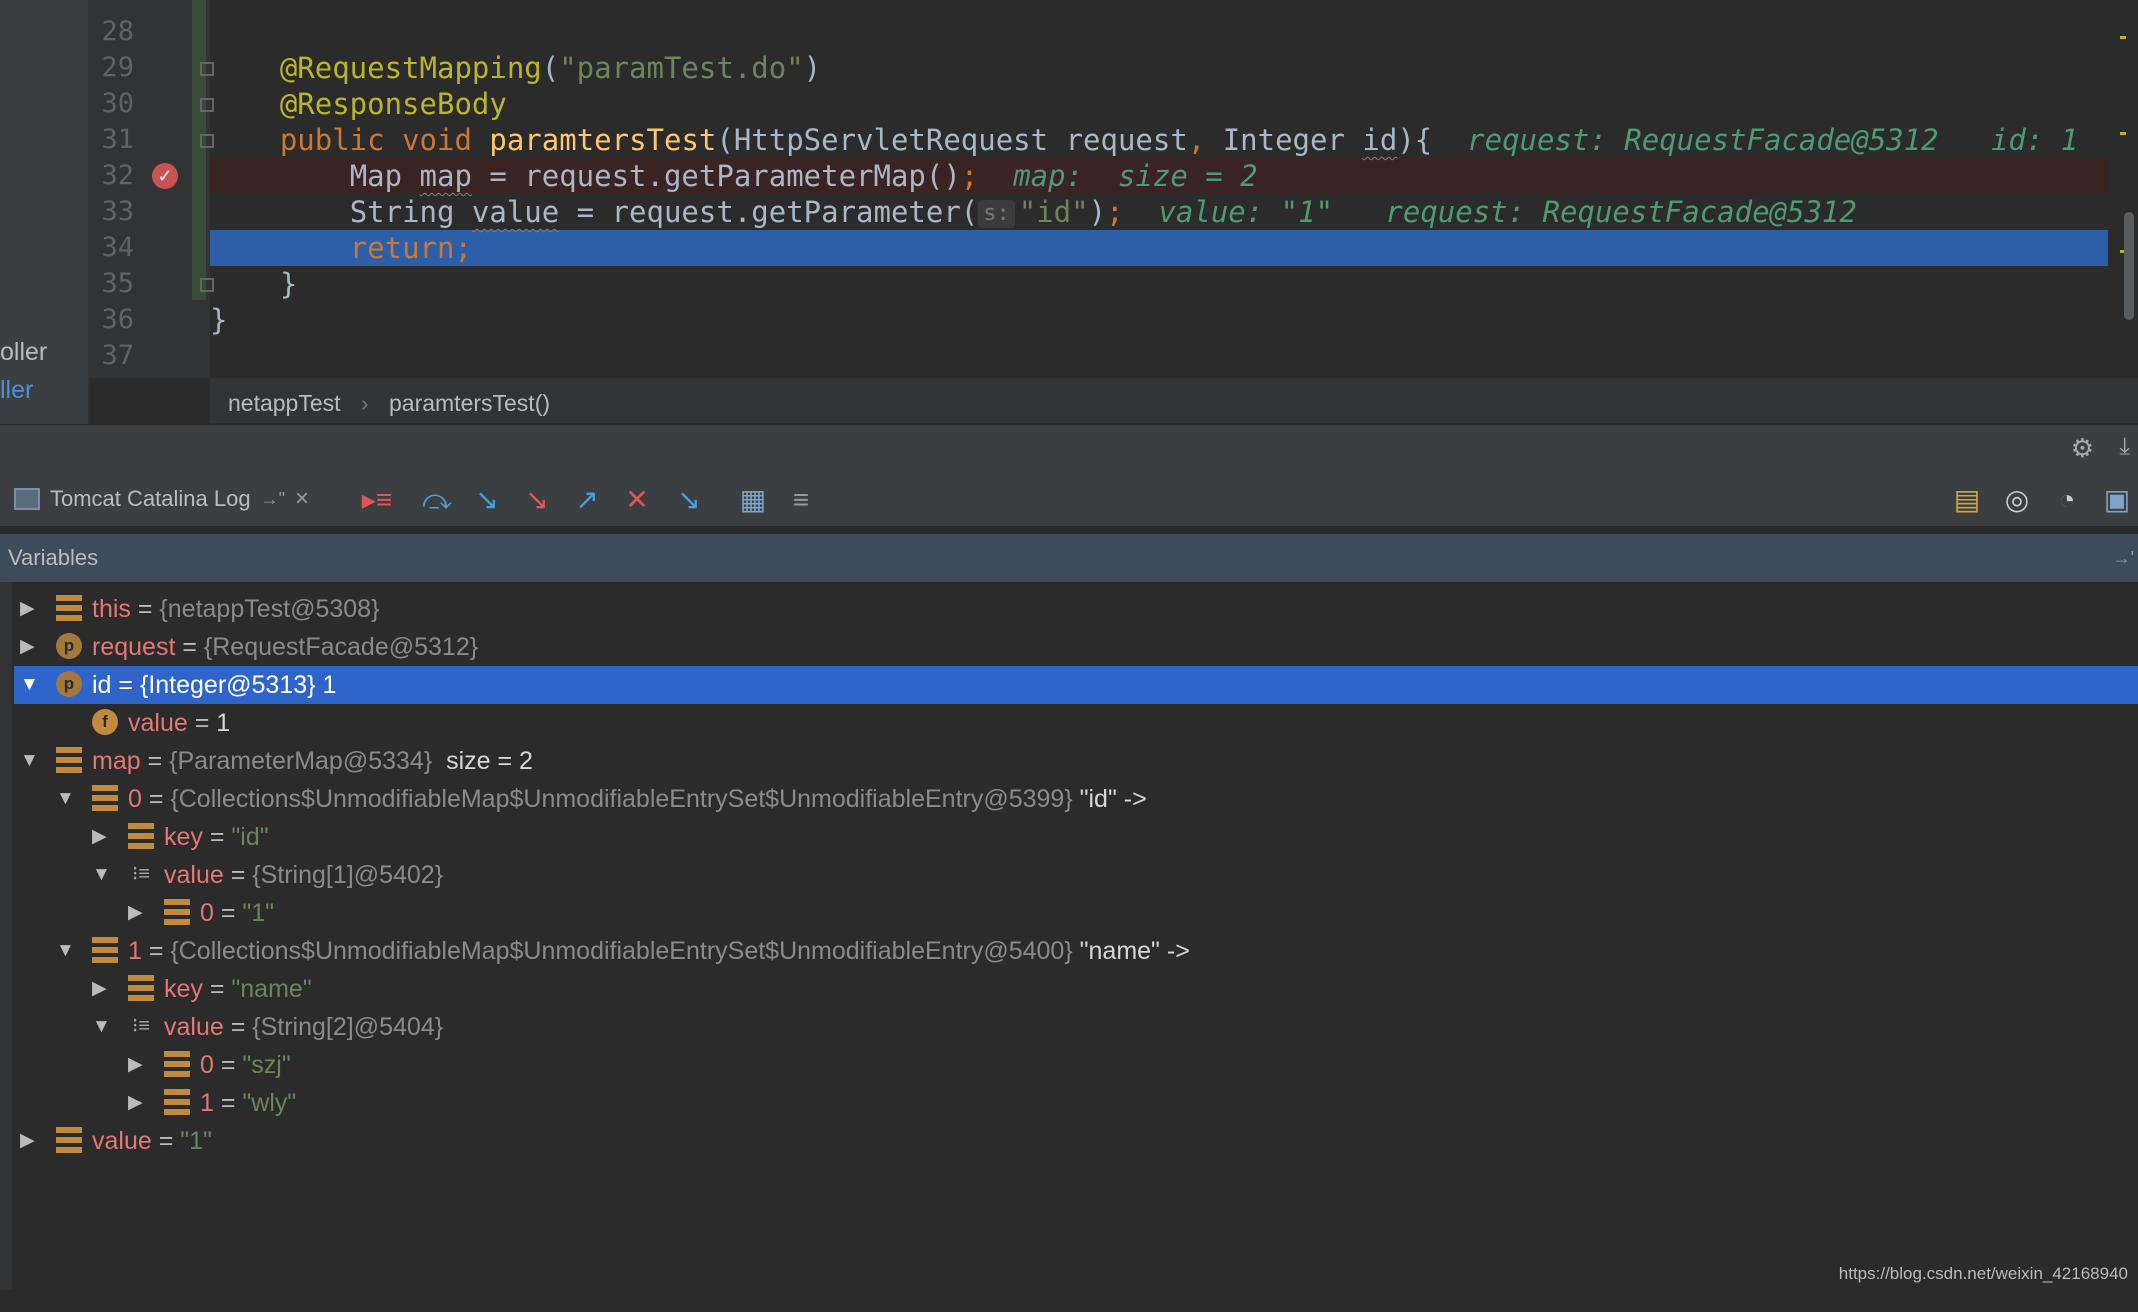 The image size is (2138, 1312). Describe the element at coordinates (16, 390) in the screenshot. I see `project-item-label: ller` at that location.